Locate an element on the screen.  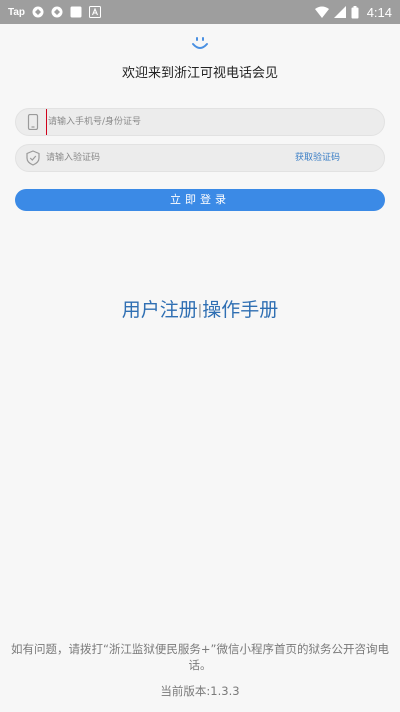
verification-code-input is located at coordinates (171, 158).